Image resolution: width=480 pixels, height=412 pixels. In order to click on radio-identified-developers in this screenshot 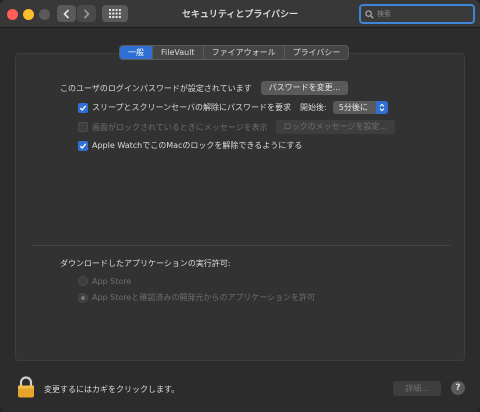, I will do `click(83, 297)`.